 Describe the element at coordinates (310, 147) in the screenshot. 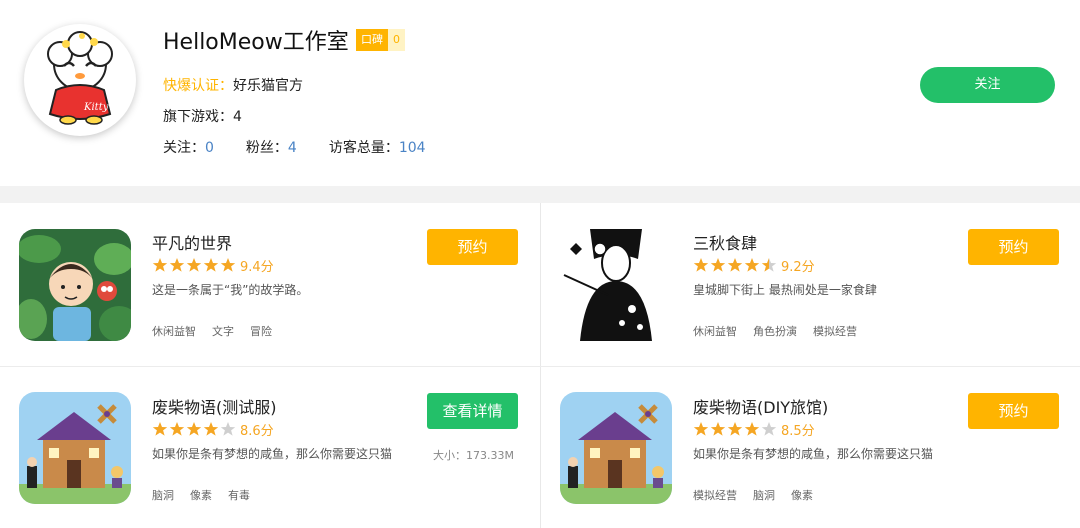

I see `stats-line: 关注：0 粉丝：4 访客总量：104` at that location.